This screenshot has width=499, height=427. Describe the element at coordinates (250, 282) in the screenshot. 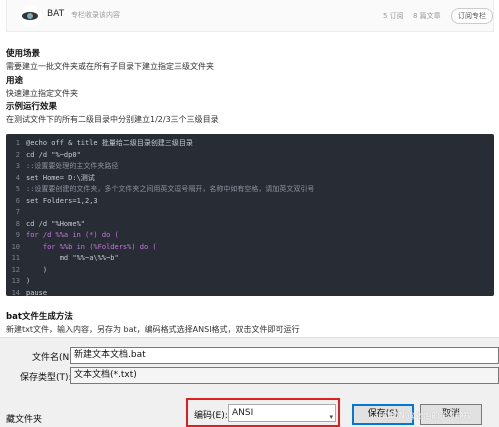

I see `code-line: 13)` at that location.